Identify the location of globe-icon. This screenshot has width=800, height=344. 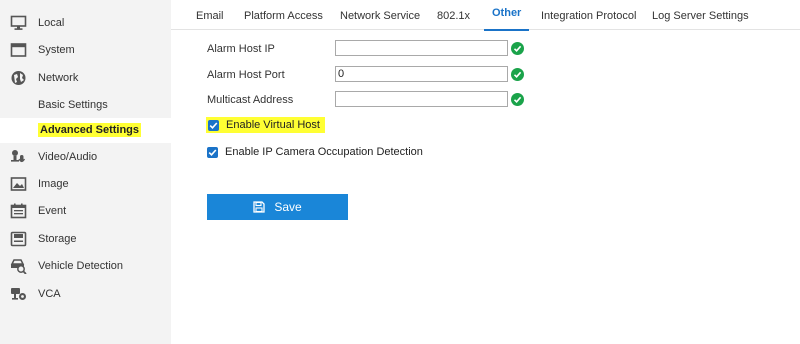
(18, 78).